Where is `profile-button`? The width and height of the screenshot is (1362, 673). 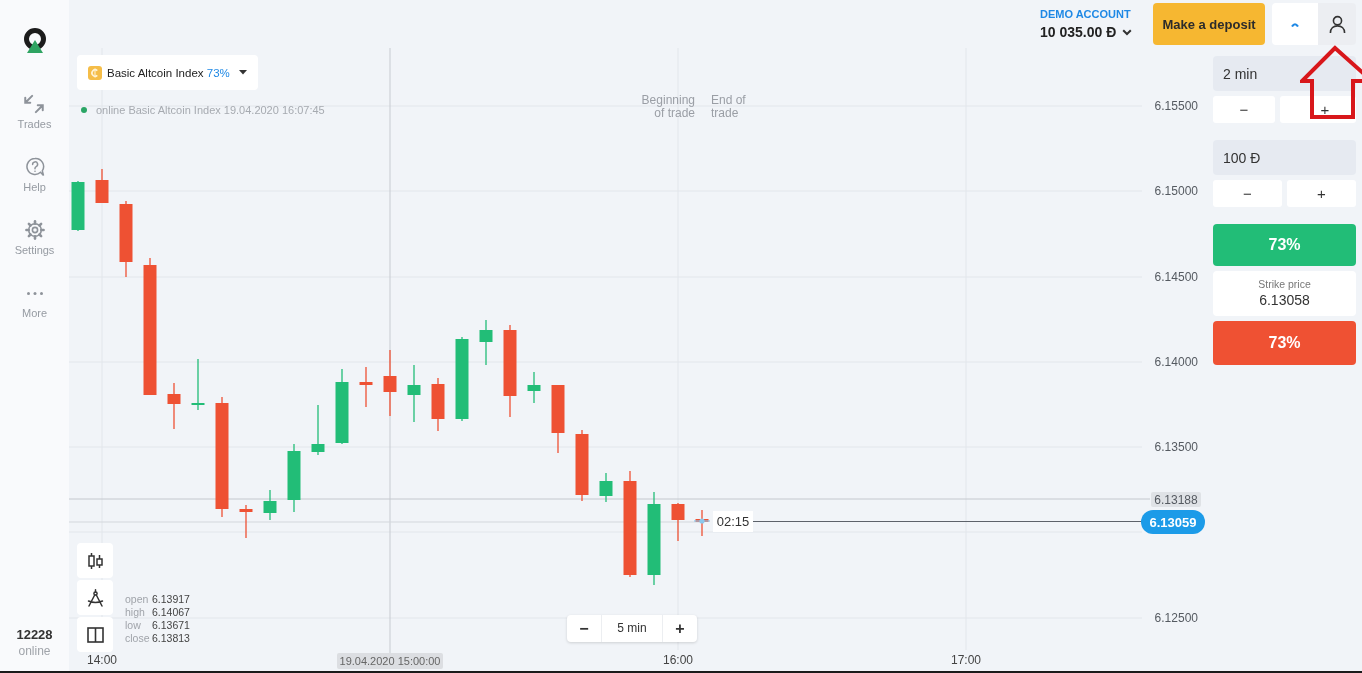 profile-button is located at coordinates (1337, 24).